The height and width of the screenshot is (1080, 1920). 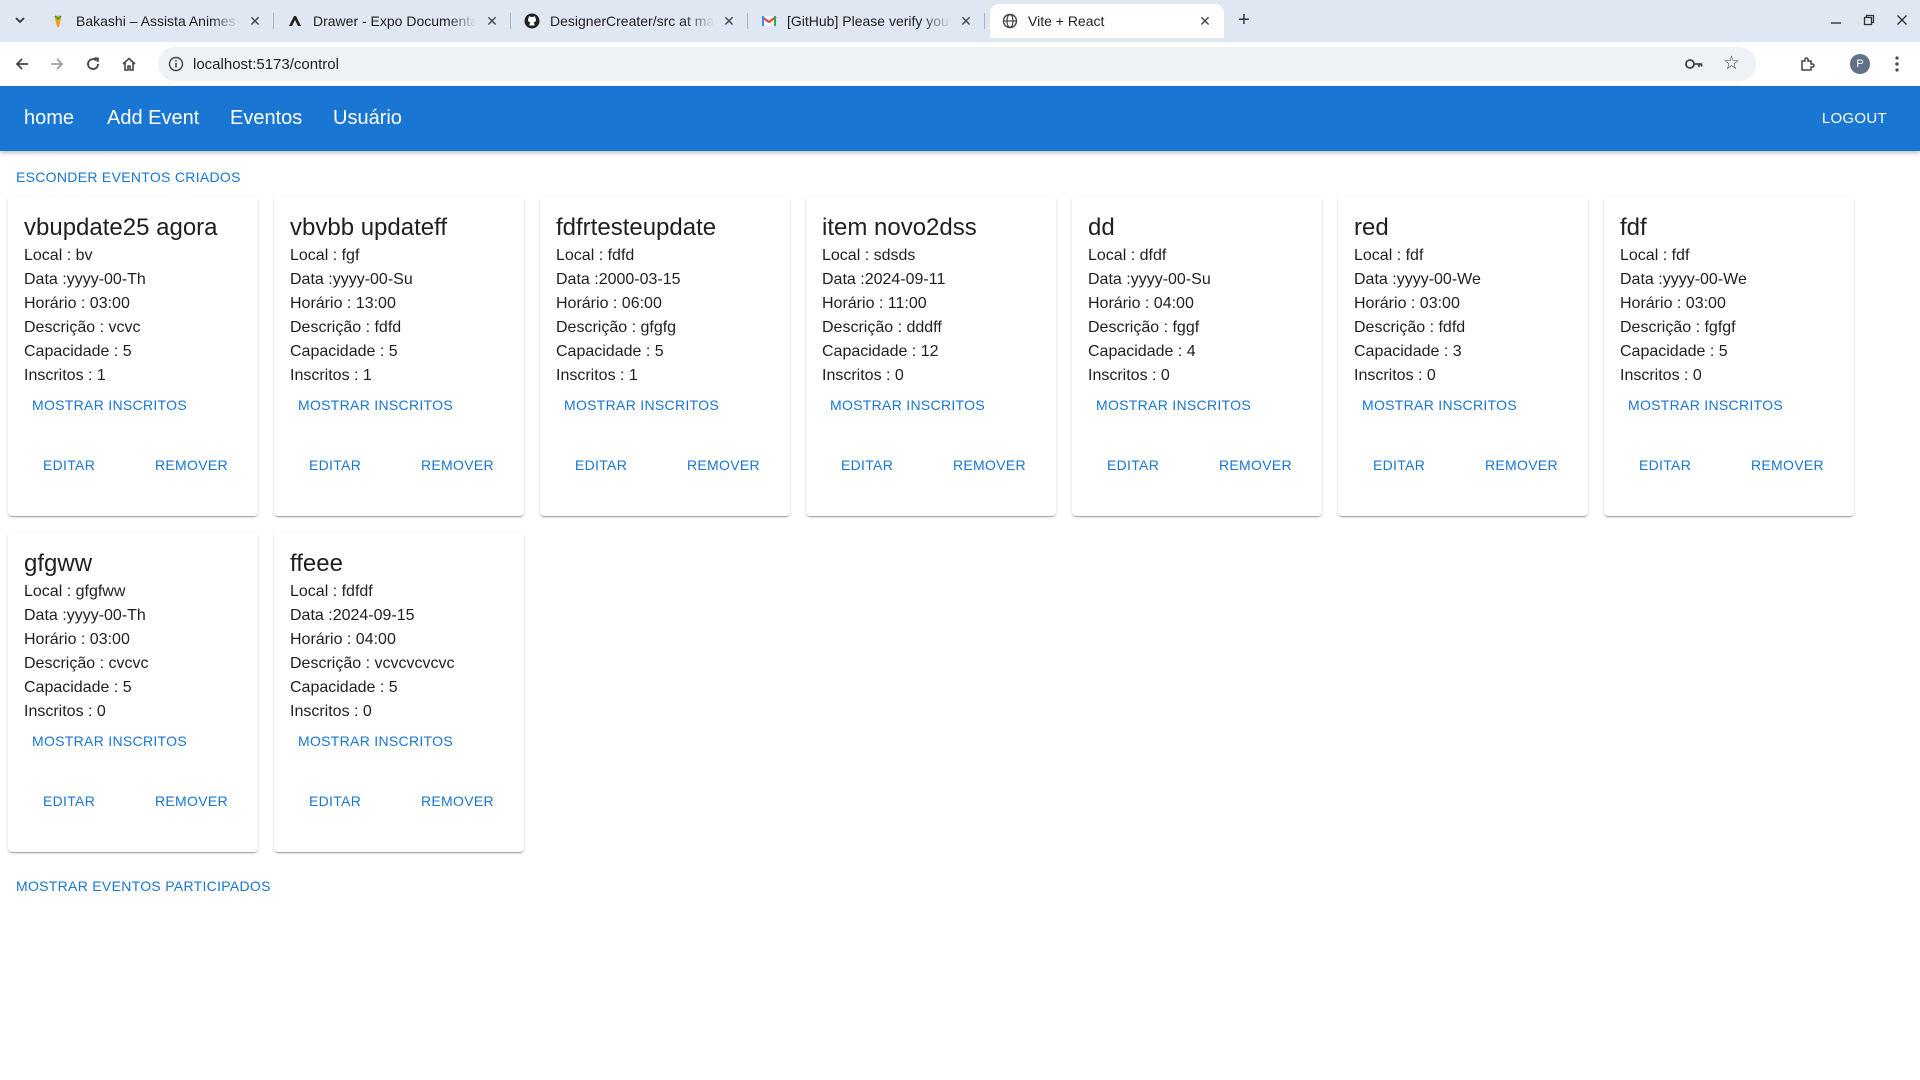 I want to click on close-window-icon, so click(x=1902, y=20).